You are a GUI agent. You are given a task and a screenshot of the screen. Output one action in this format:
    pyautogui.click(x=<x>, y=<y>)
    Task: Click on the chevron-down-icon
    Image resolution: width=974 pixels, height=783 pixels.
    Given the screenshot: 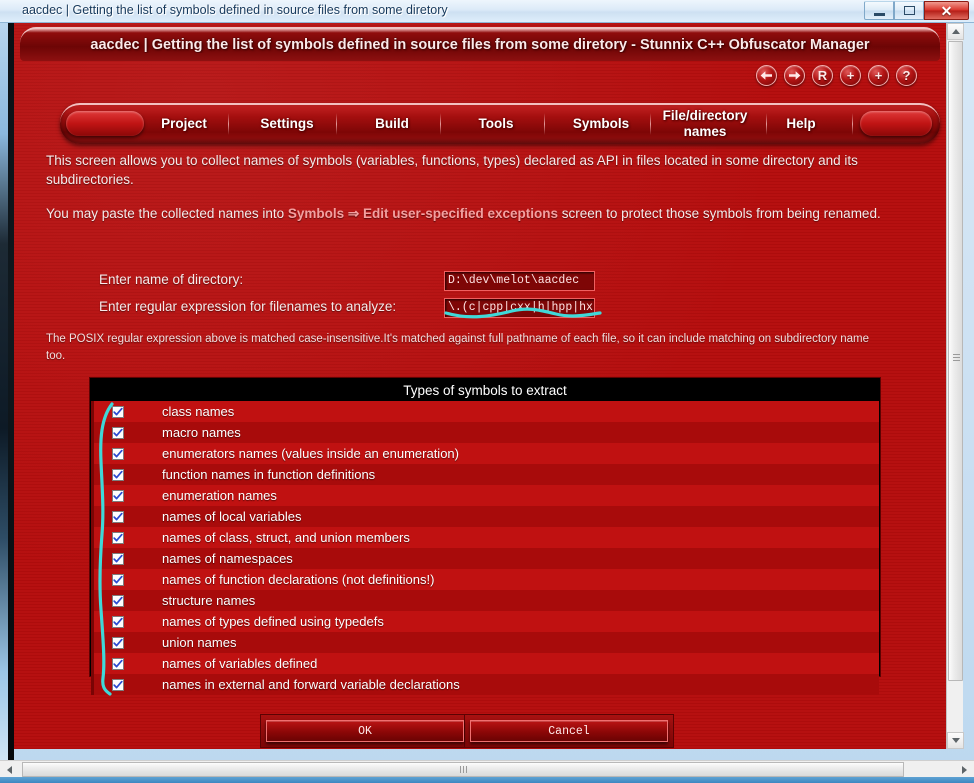 What is the action you would take?
    pyautogui.click(x=955, y=740)
    